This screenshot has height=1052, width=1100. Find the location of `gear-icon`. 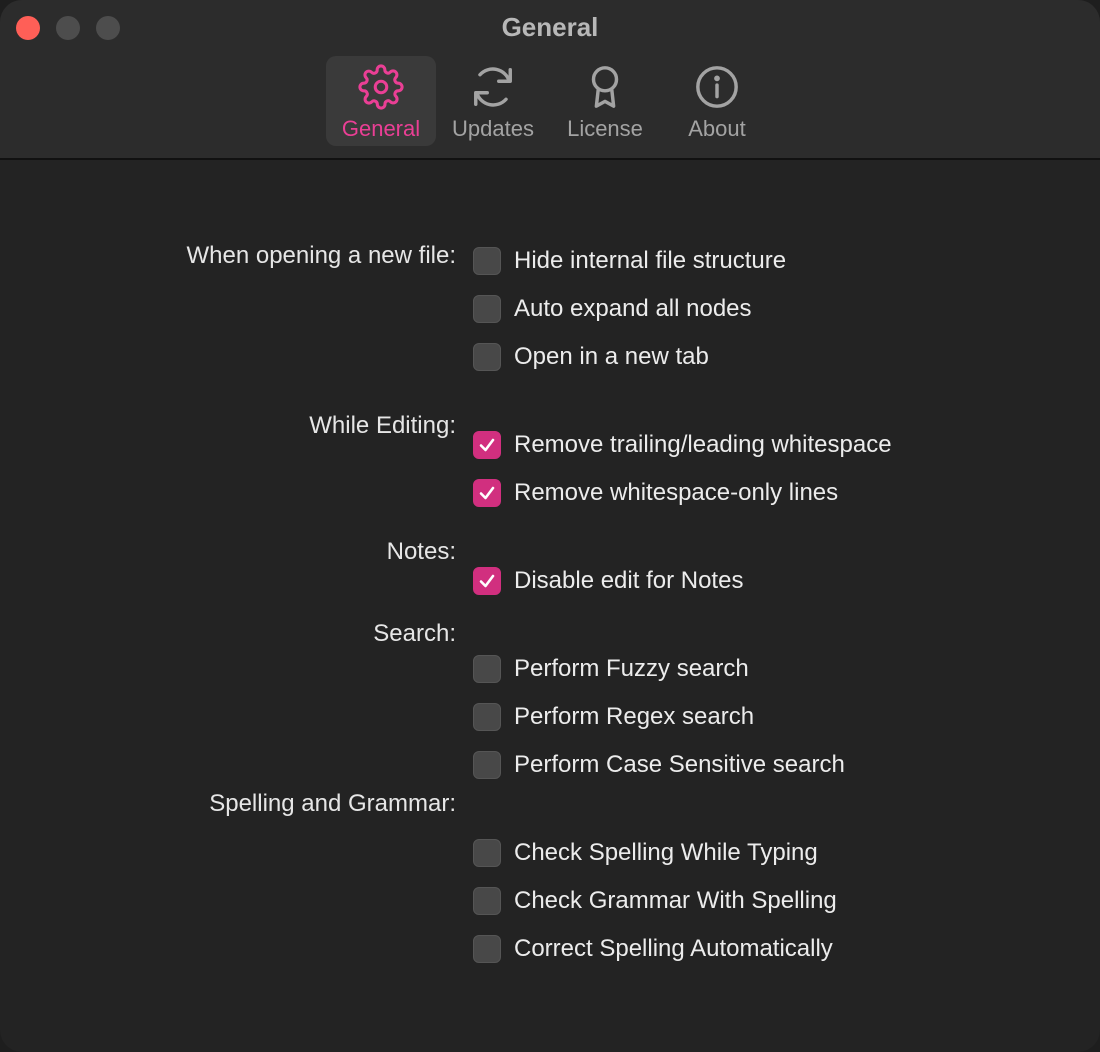

gear-icon is located at coordinates (381, 87).